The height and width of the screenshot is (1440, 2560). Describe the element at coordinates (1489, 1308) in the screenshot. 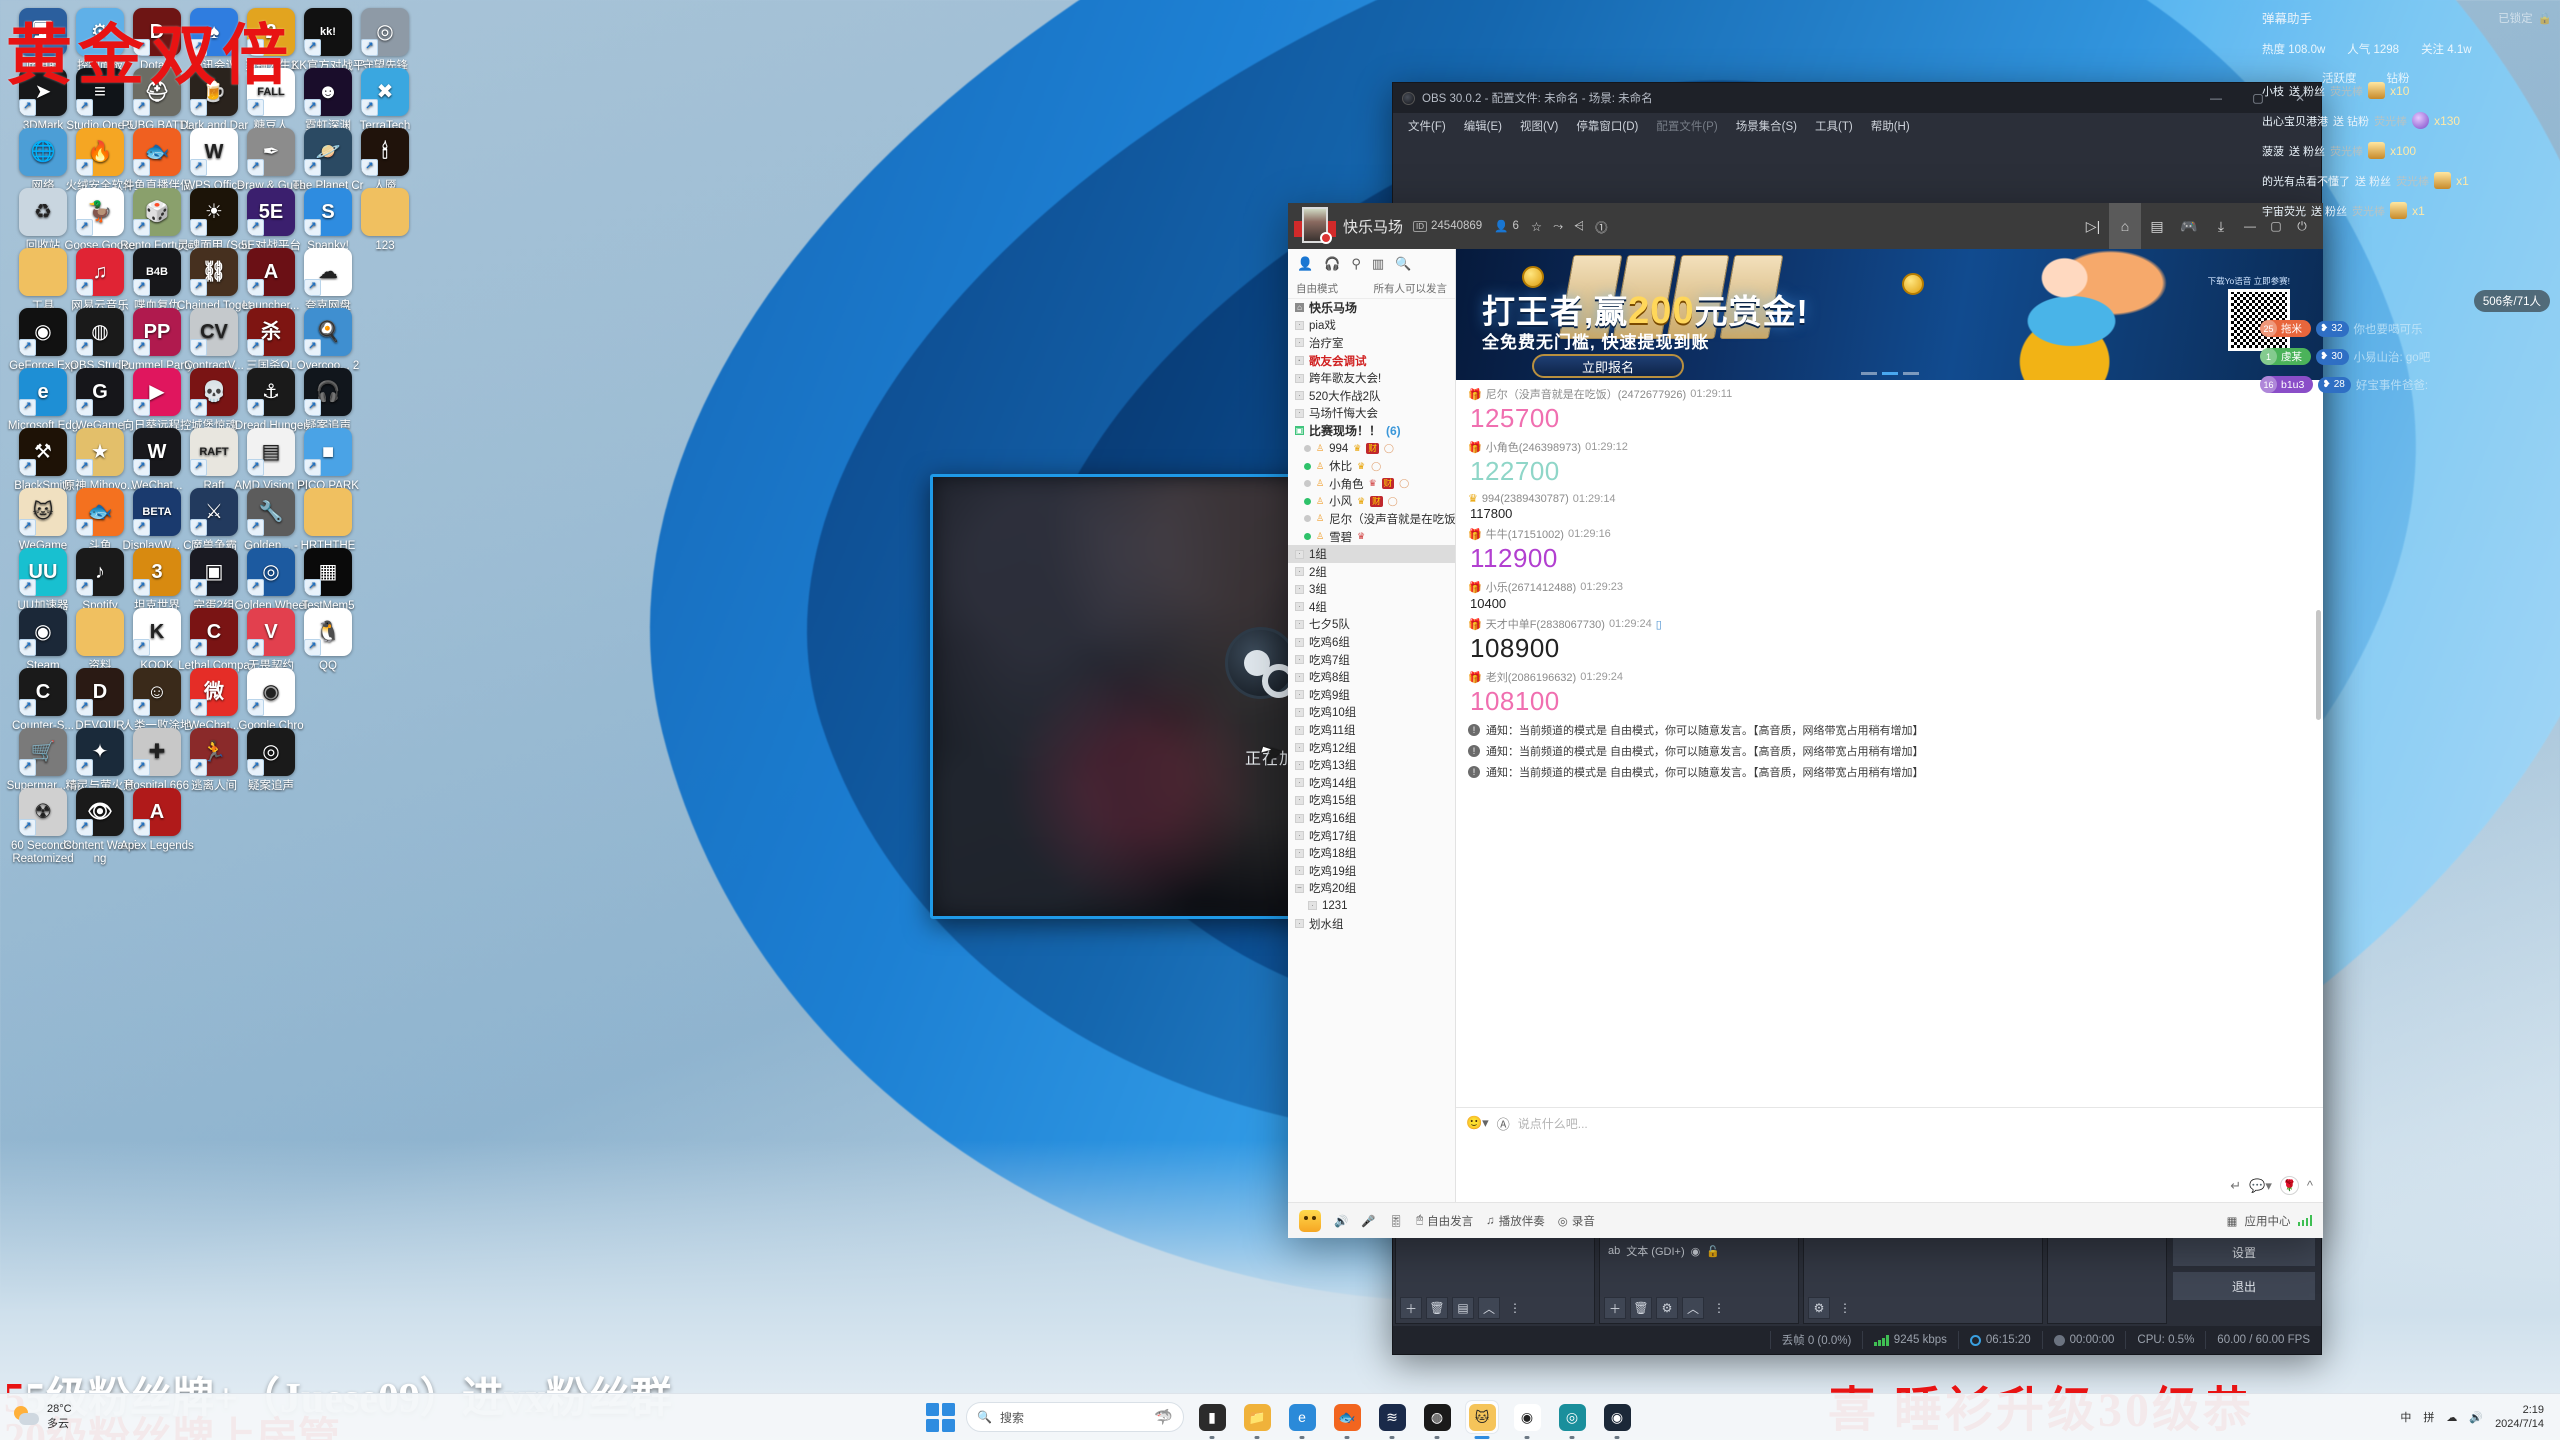

I see `obs-scene-tool-button: ︿` at that location.